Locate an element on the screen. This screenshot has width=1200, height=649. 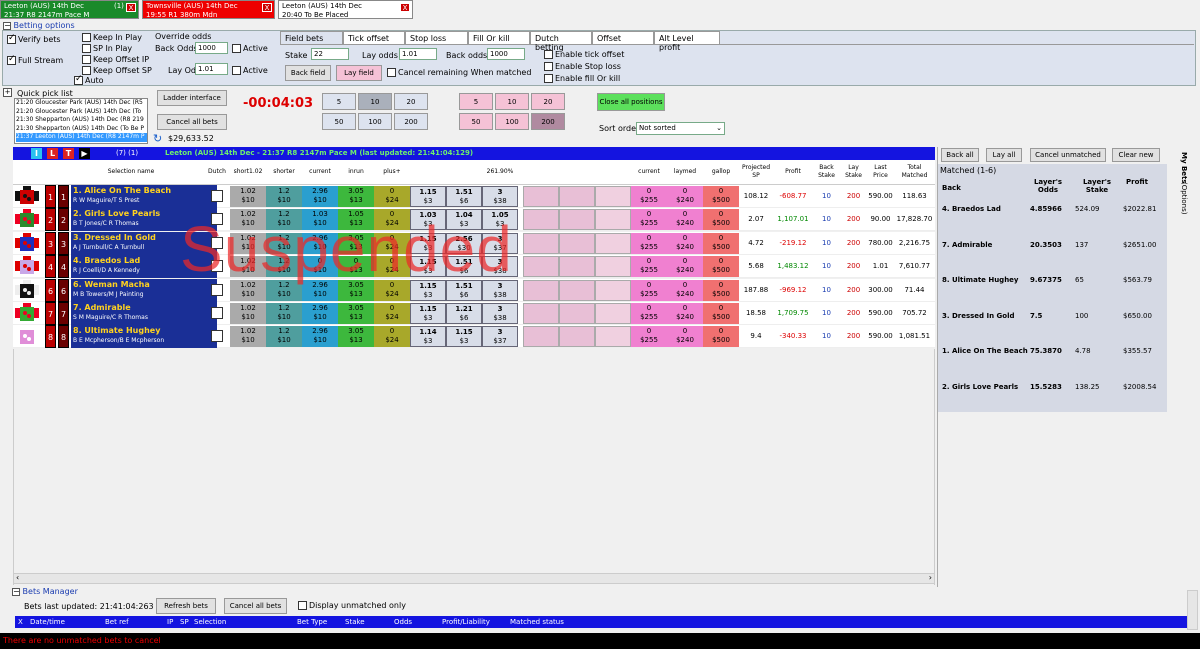
back-price-cell: 1.03 $3 is located at coordinates (428, 220).